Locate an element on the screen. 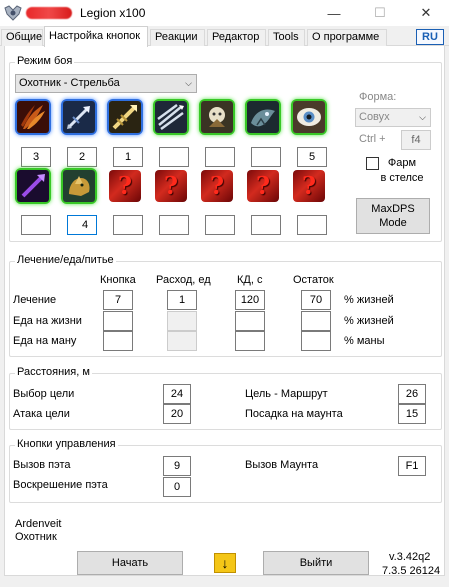 This screenshot has width=449, height=587. feathers-icon is located at coordinates (33, 117).